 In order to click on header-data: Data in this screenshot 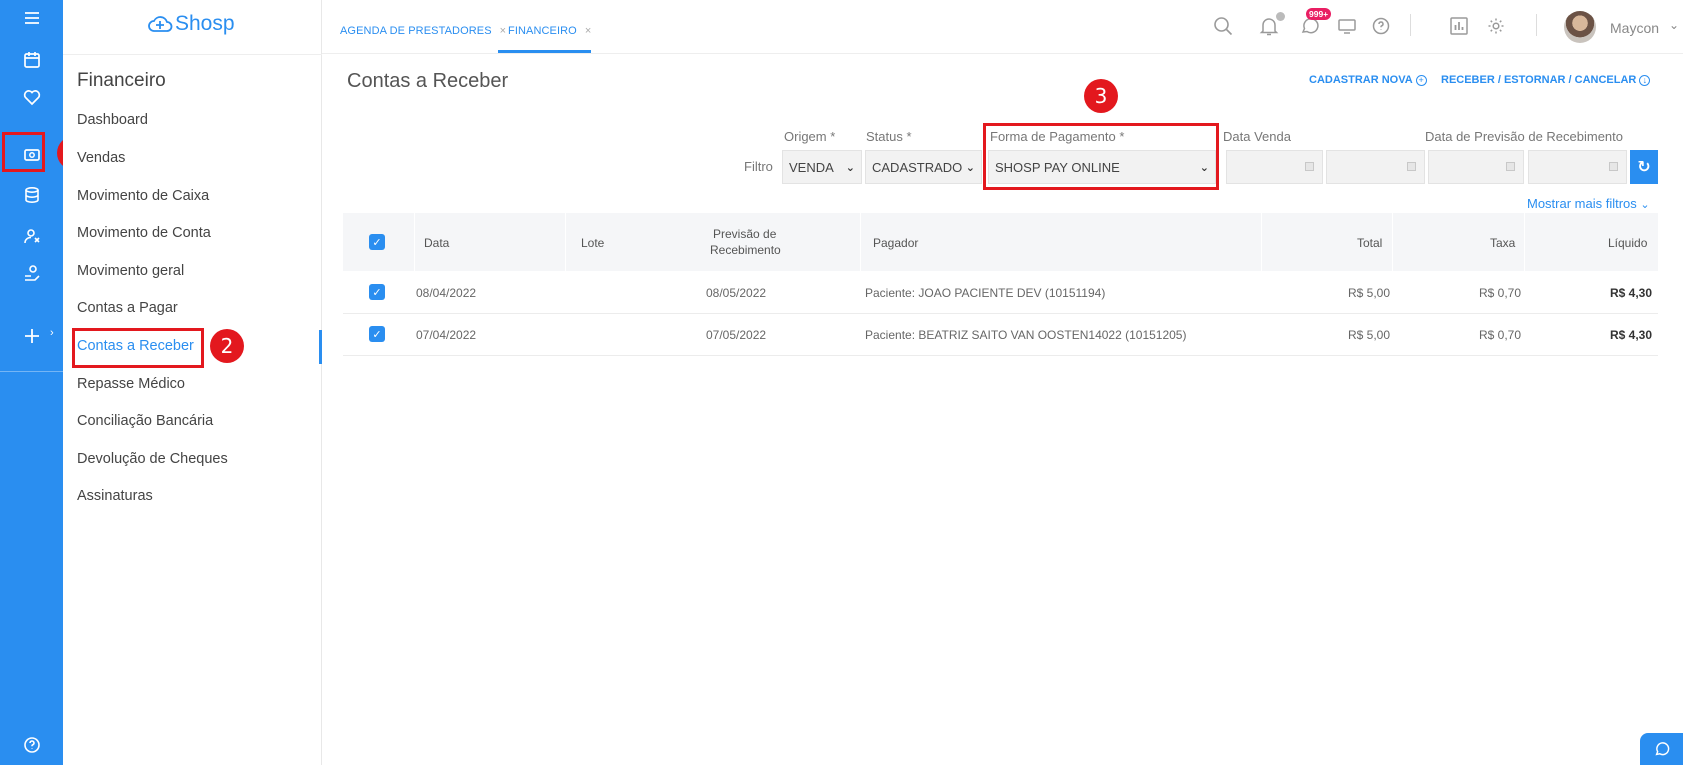, I will do `click(436, 243)`.